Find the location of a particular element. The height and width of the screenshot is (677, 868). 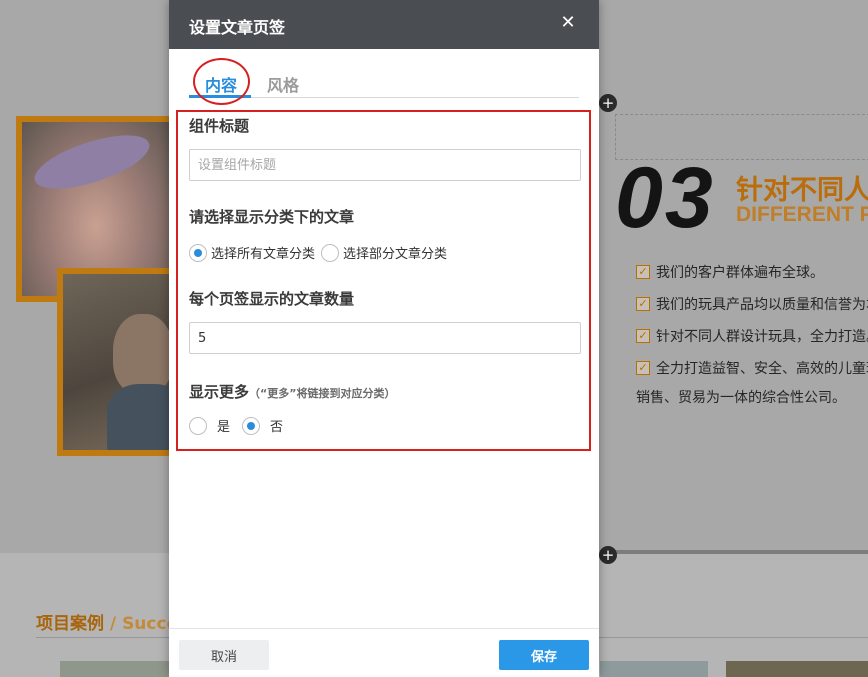

list-item: ✓全力打造益智、安全、高效的儿童玩具。 is located at coordinates (752, 368).